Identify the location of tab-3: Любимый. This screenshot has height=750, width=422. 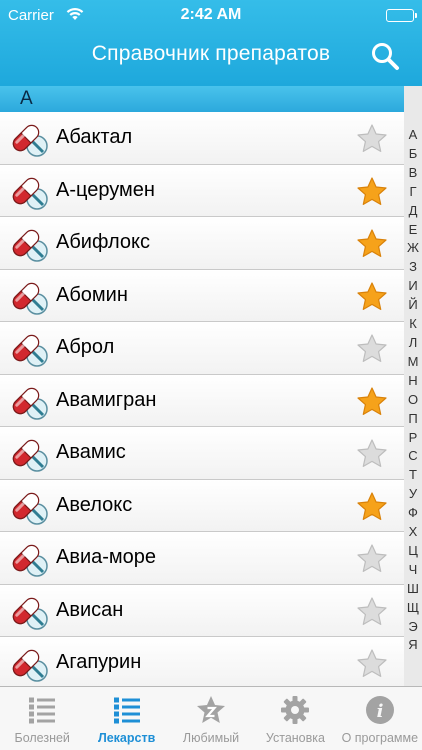
(211, 718).